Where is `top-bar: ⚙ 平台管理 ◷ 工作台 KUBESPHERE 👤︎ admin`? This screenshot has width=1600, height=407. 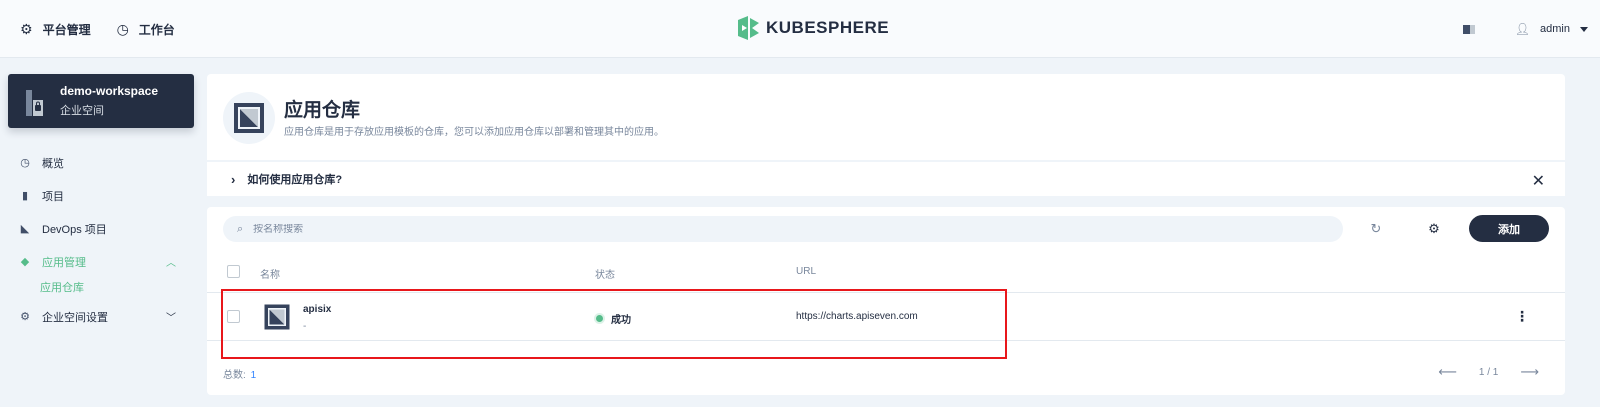 top-bar: ⚙ 平台管理 ◷ 工作台 KUBESPHERE 👤︎ admin is located at coordinates (800, 29).